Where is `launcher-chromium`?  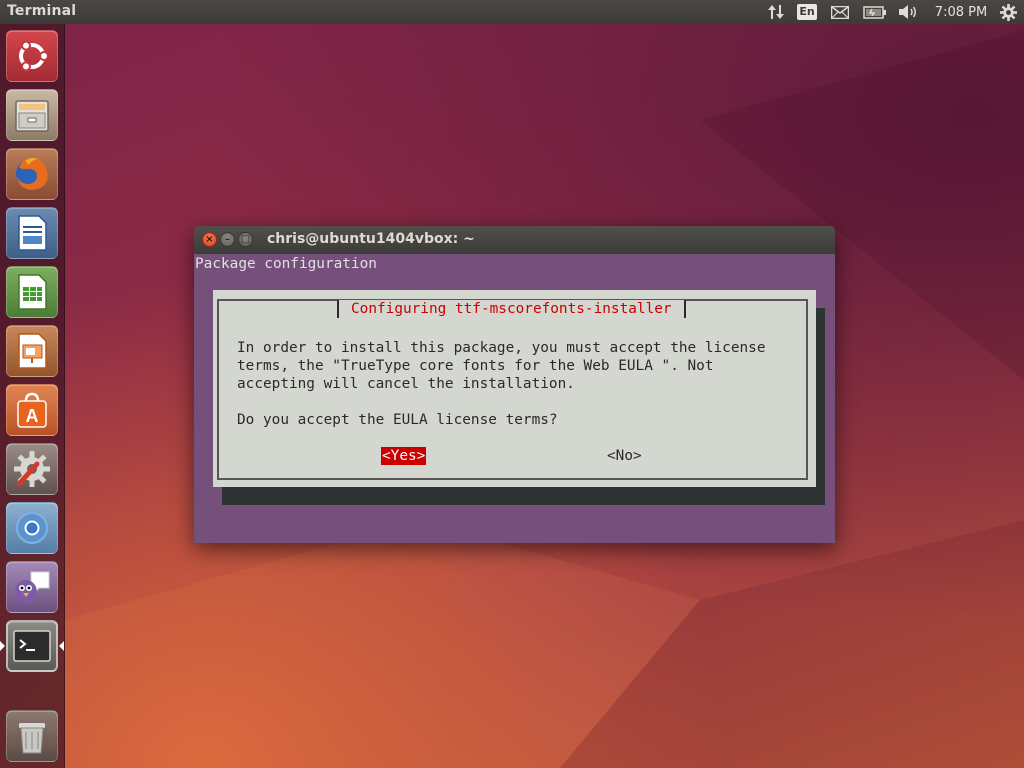
launcher-chromium is located at coordinates (32, 528).